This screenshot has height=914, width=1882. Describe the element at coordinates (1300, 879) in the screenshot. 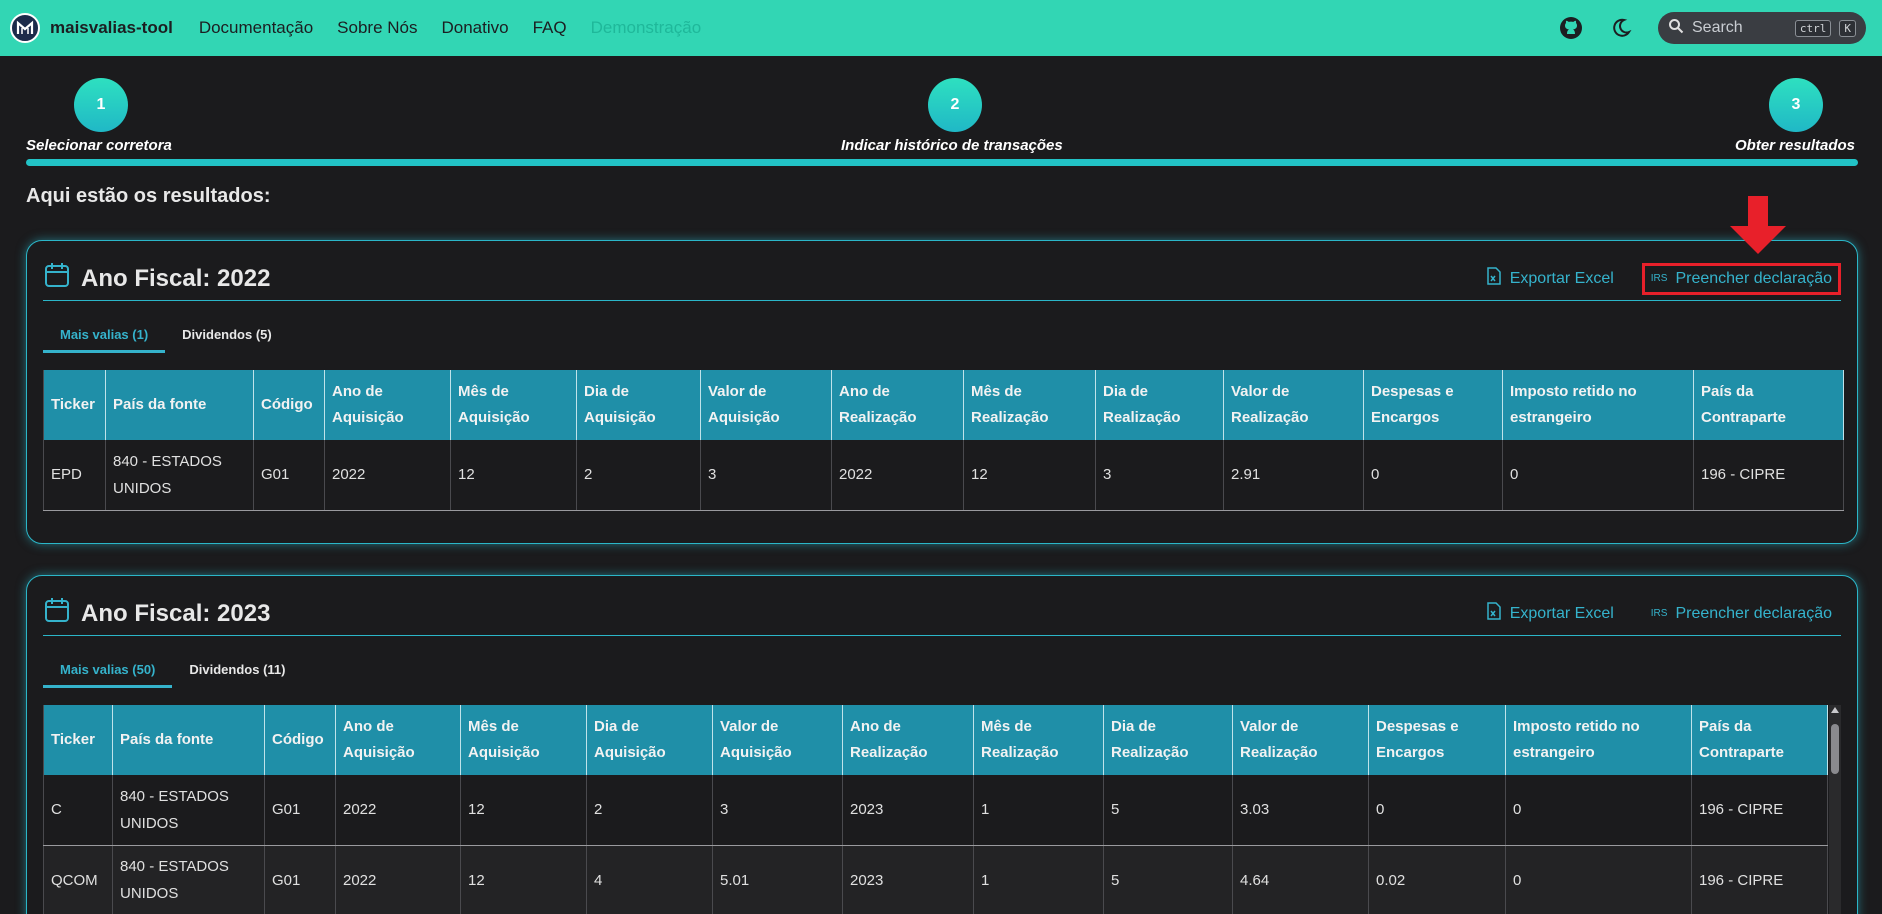

I see `table-cell: 4.64` at that location.